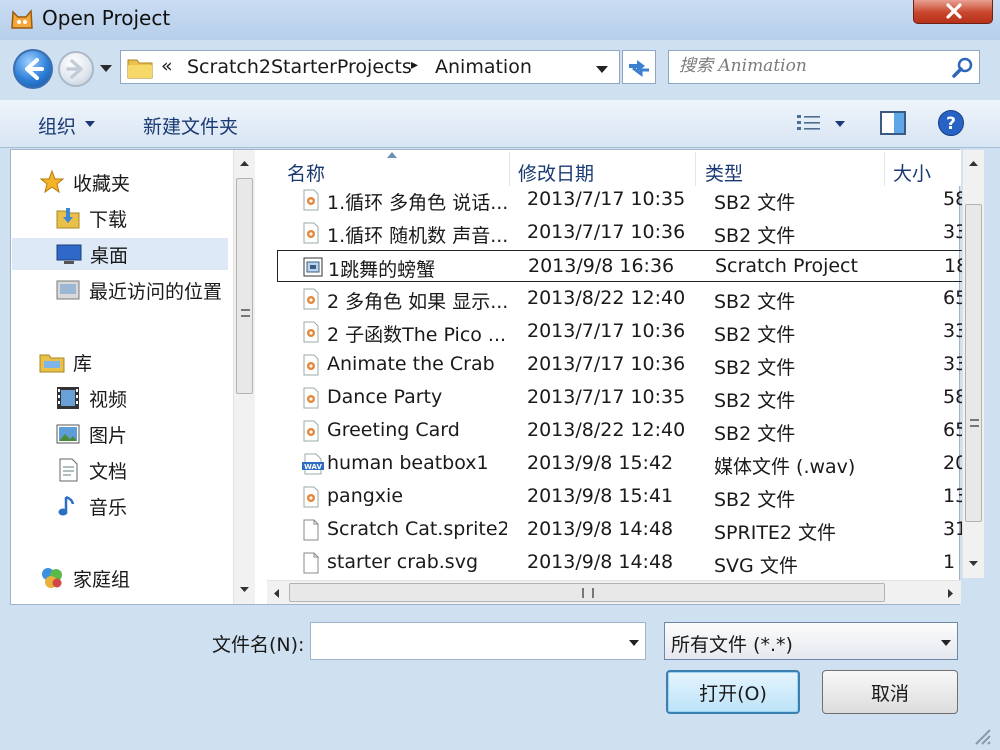 The height and width of the screenshot is (750, 1000). What do you see at coordinates (65, 362) in the screenshot?
I see `nav-item-libraries: 库` at bounding box center [65, 362].